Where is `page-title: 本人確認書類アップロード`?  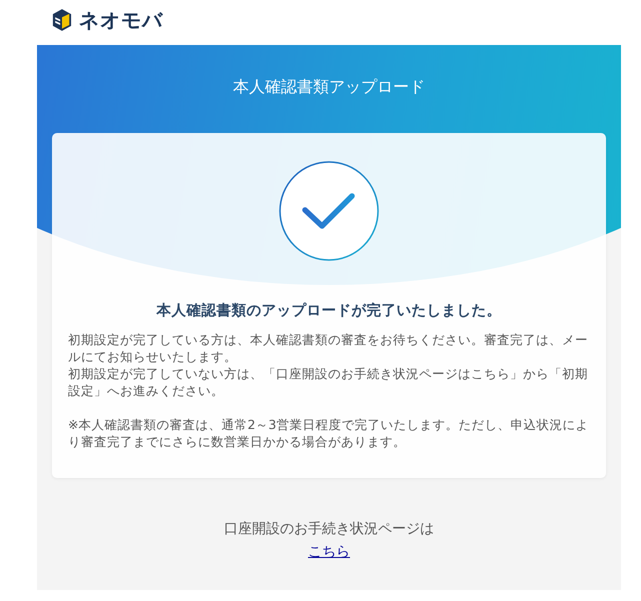 page-title: 本人確認書類アップロード is located at coordinates (329, 87).